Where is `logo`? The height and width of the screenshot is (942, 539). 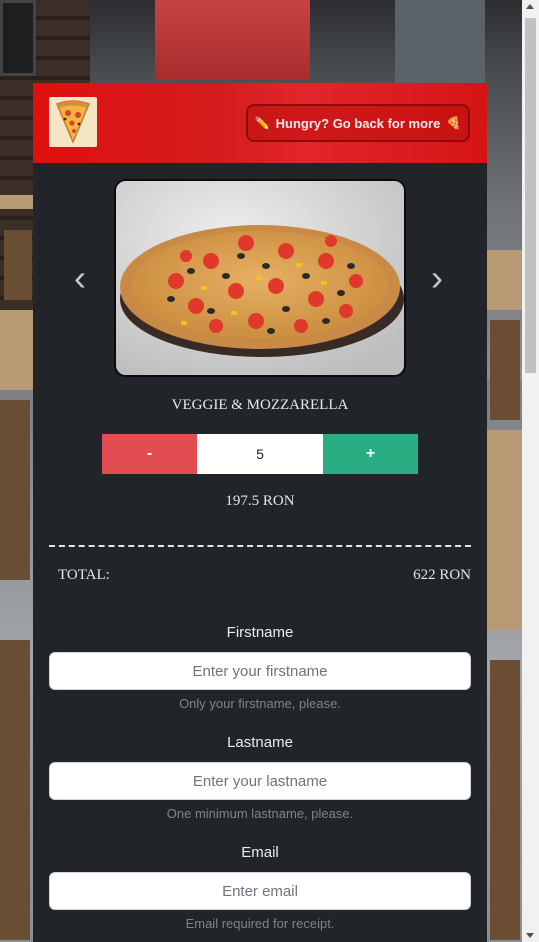
logo is located at coordinates (73, 122).